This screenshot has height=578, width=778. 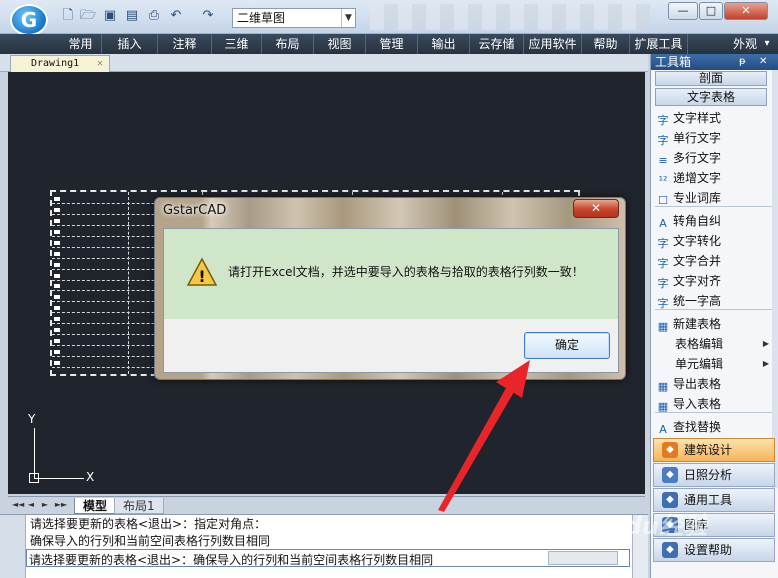 I want to click on toolbox-item-12: 表格编辑 ▶, so click(x=714, y=344).